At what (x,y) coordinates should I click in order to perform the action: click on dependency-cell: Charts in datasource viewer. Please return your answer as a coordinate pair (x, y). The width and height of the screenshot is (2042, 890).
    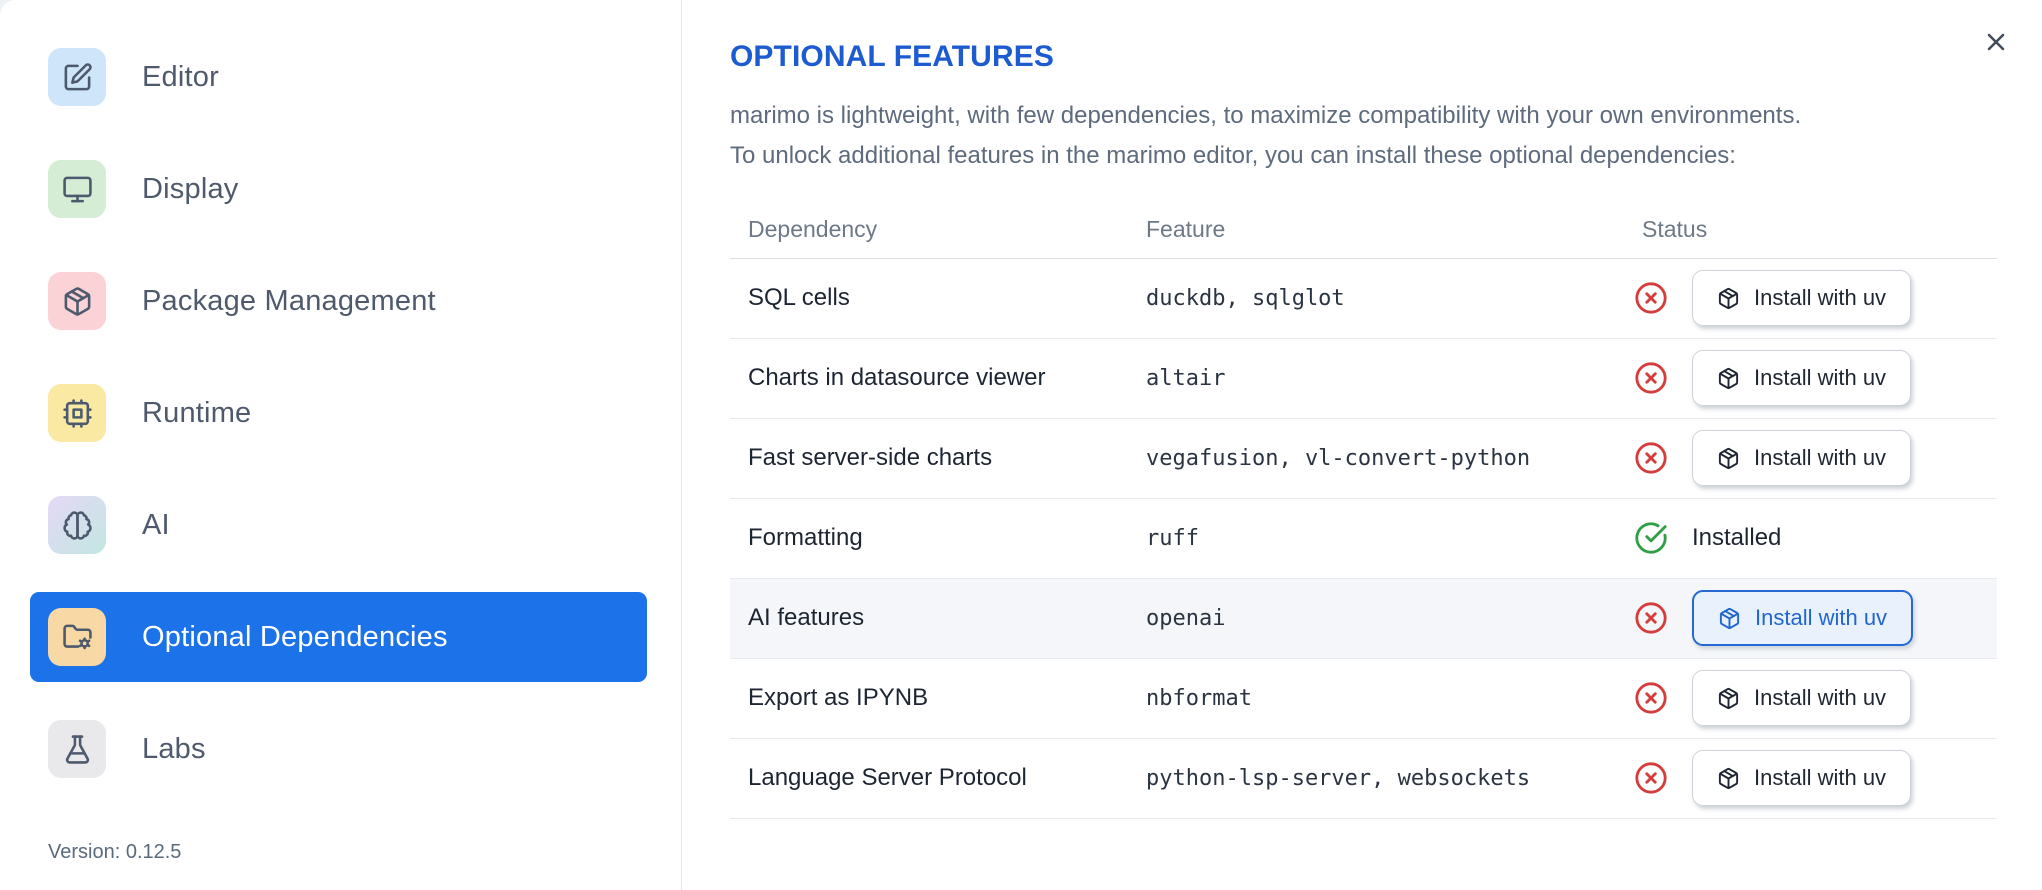
    Looking at the image, I should click on (929, 378).